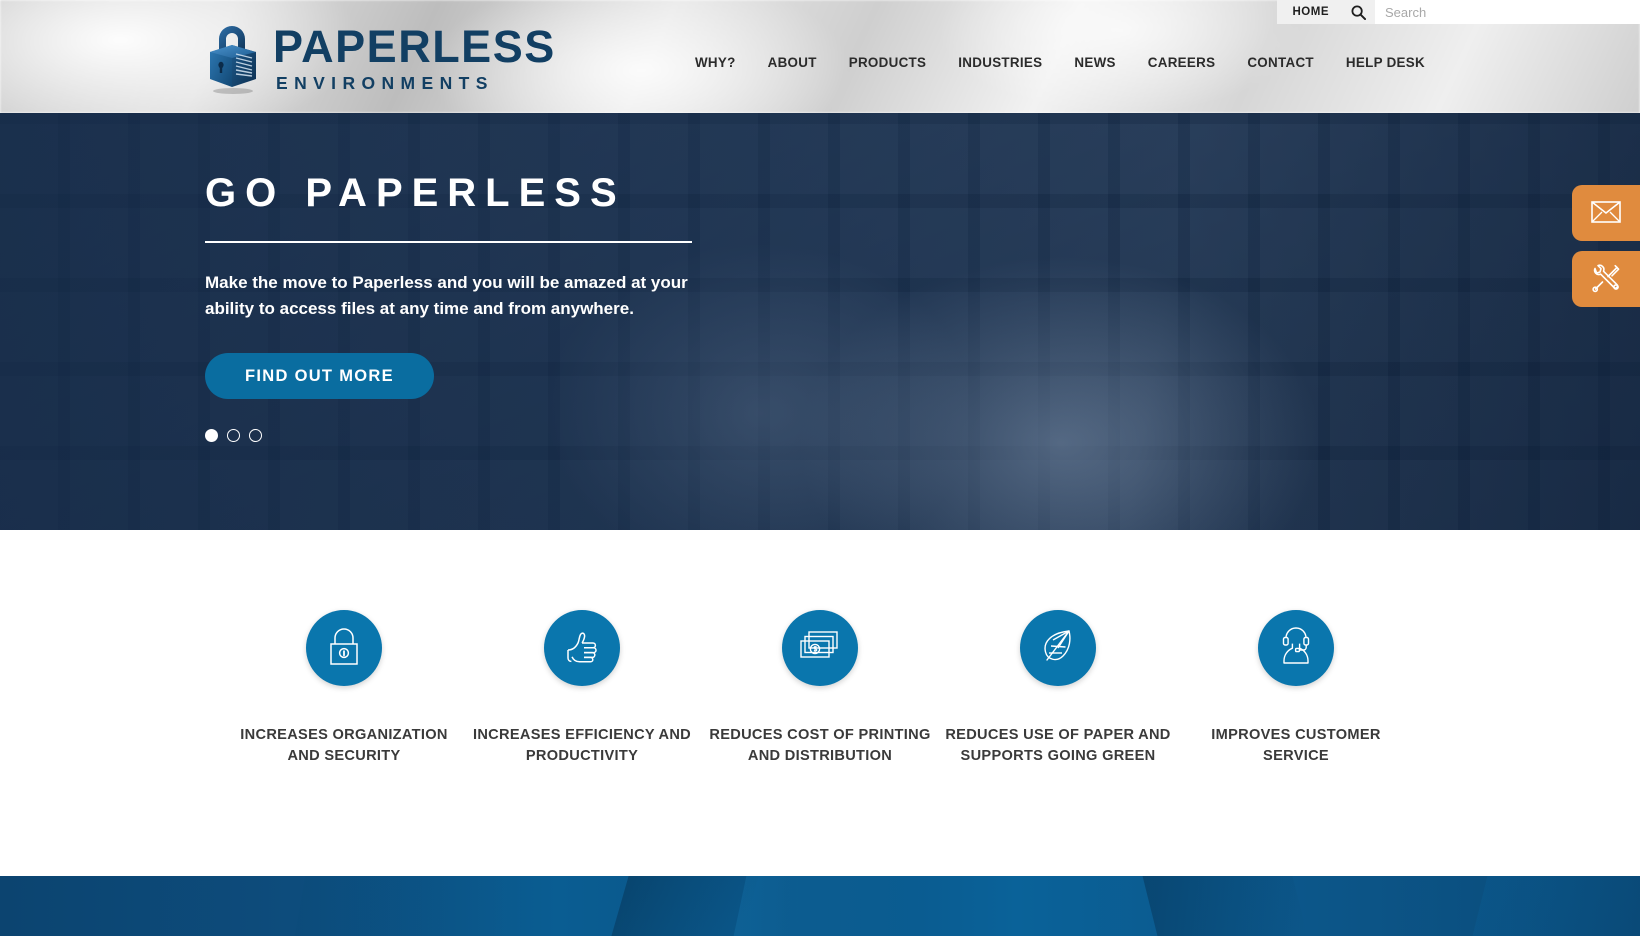  What do you see at coordinates (319, 375) in the screenshot?
I see `find-out-more-button: FIND OUT MORE` at bounding box center [319, 375].